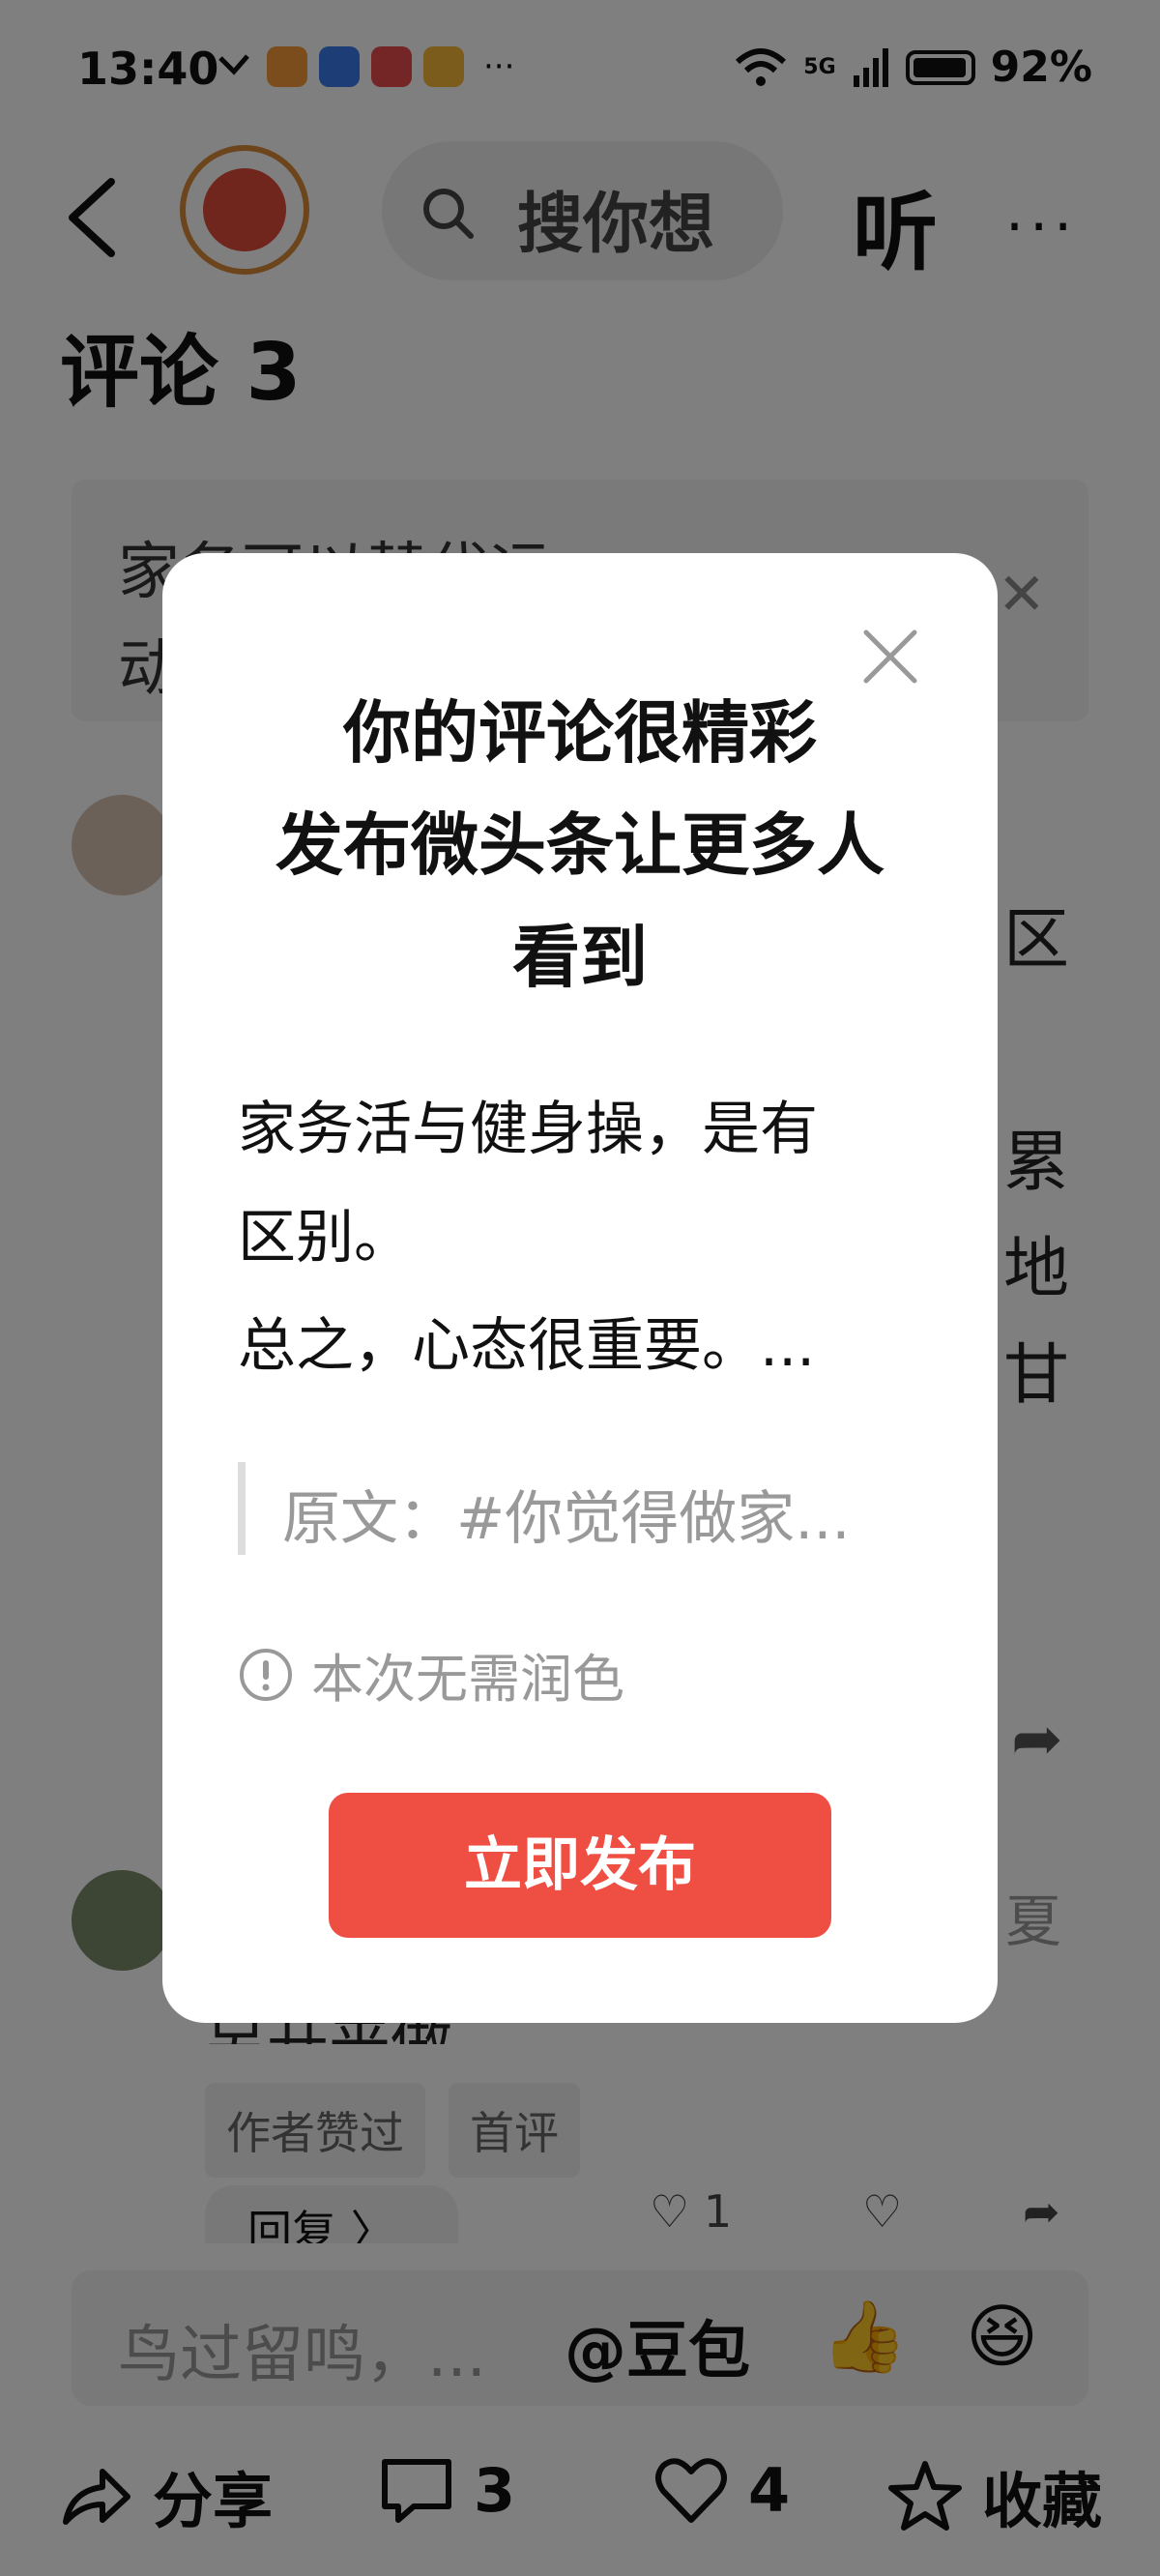  What do you see at coordinates (325, 1238) in the screenshot?
I see `comment-preview-line: 区别。` at bounding box center [325, 1238].